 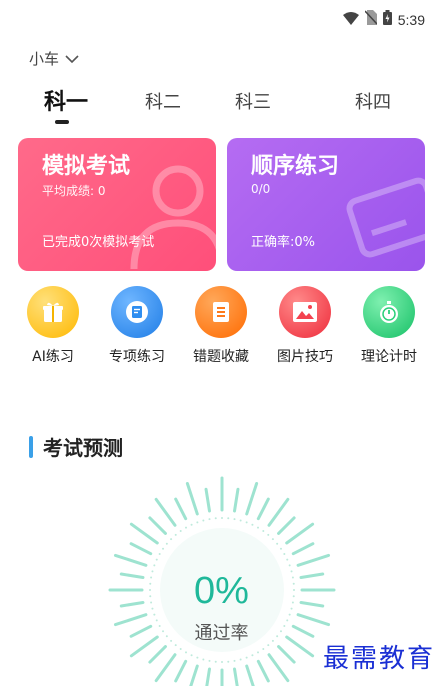 I want to click on list-icon, so click(x=221, y=312).